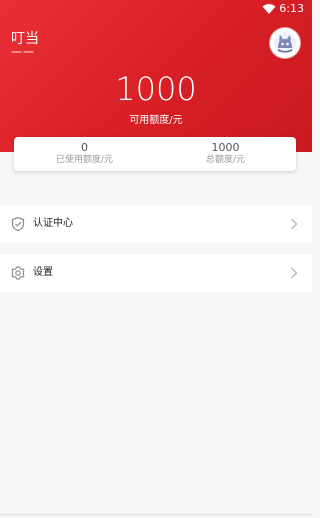  I want to click on user-subtitle: 一一, so click(23, 52).